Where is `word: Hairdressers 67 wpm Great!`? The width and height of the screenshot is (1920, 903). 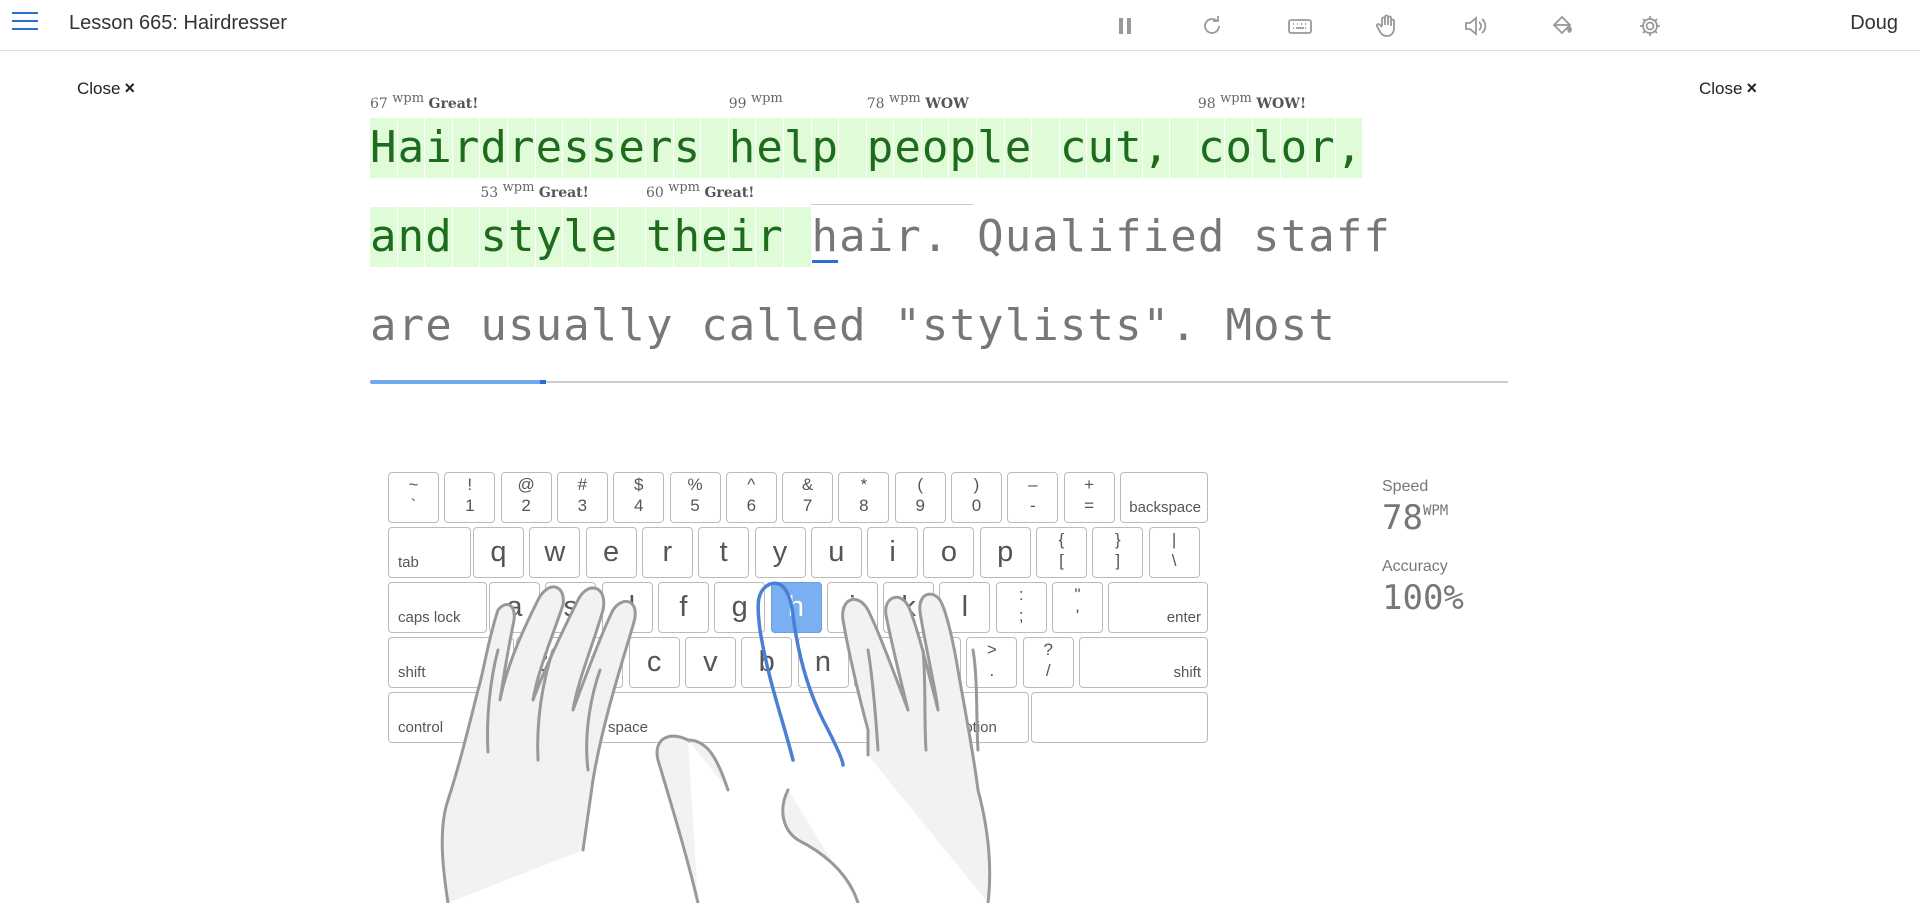 word: Hairdressers 67 wpm Great! is located at coordinates (549, 134).